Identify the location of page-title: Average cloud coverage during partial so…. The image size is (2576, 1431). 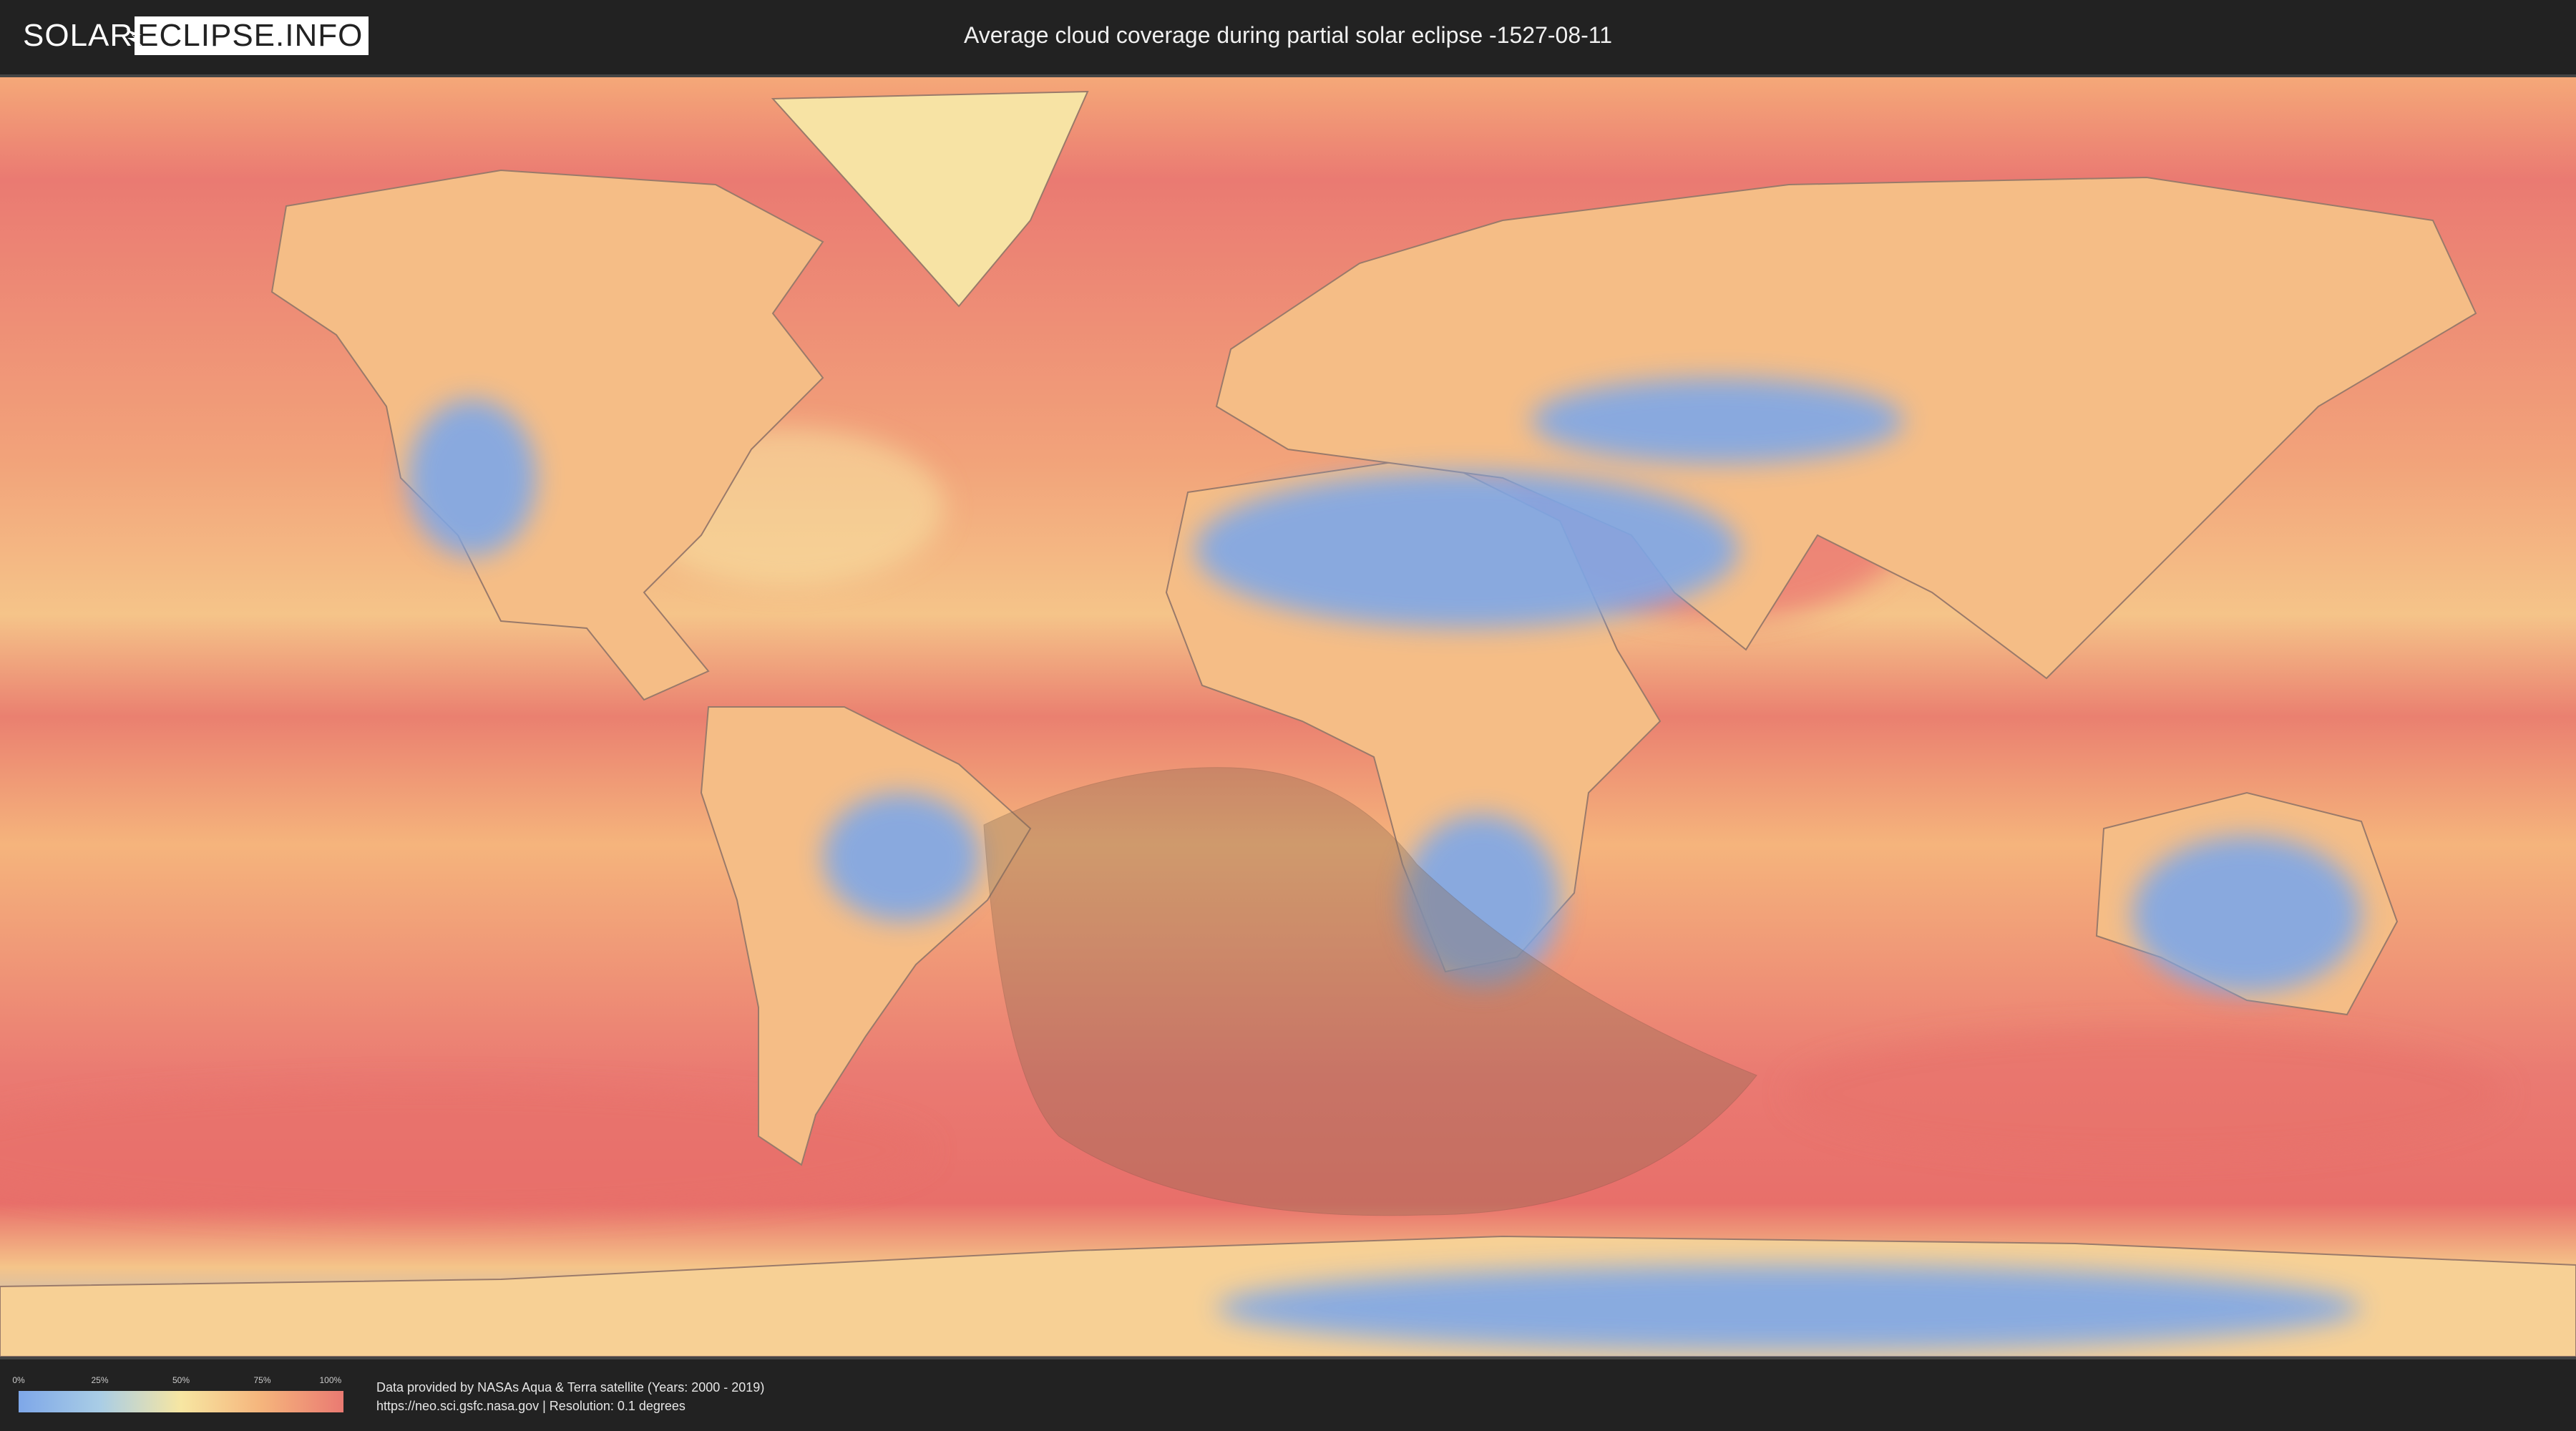
(1288, 35).